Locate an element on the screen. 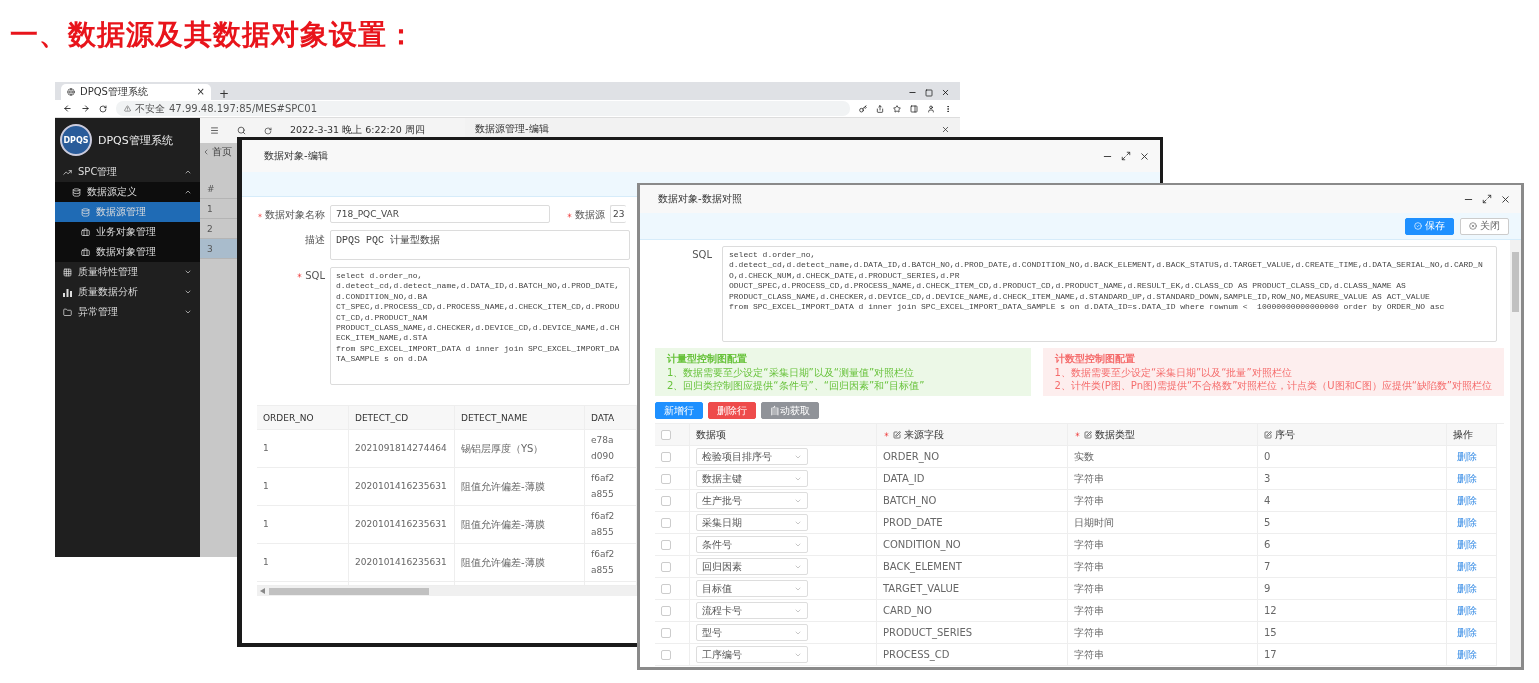  source-field: 23 is located at coordinates (618, 214).